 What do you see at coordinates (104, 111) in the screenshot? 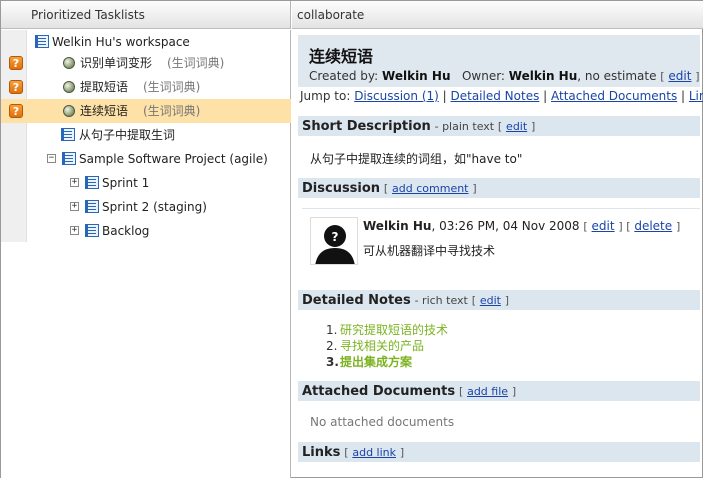
I see `task-label: 连续短语` at bounding box center [104, 111].